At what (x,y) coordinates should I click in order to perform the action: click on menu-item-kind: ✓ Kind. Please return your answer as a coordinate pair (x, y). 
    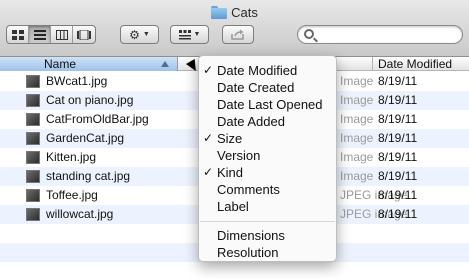
    Looking at the image, I should click on (267, 172).